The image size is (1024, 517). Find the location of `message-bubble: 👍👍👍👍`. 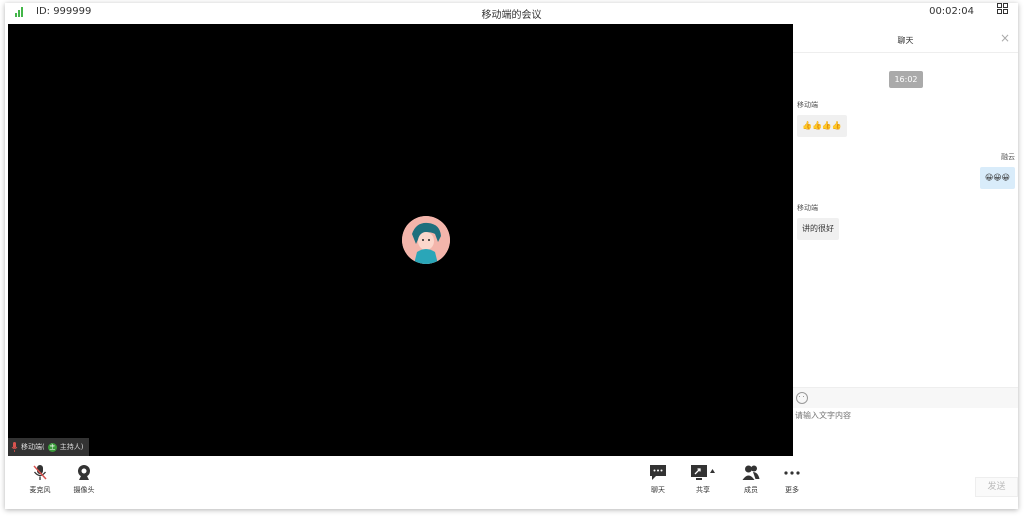

message-bubble: 👍👍👍👍 is located at coordinates (822, 126).